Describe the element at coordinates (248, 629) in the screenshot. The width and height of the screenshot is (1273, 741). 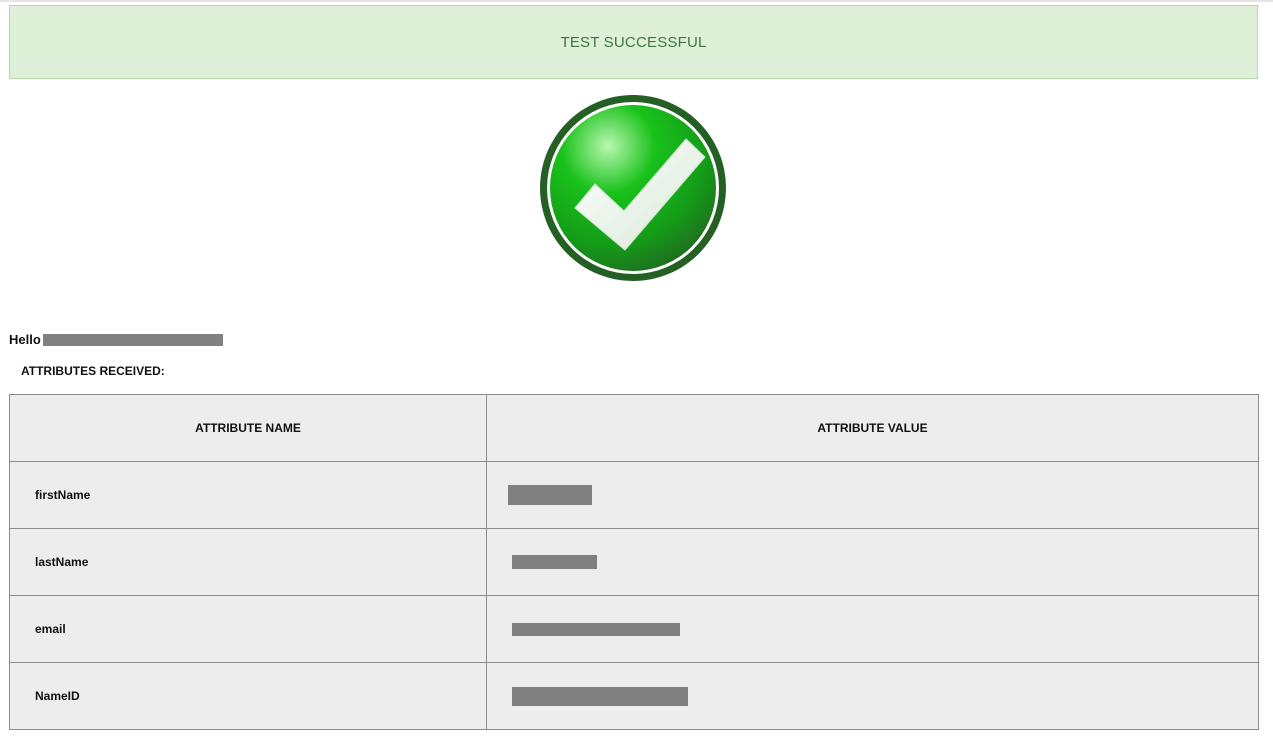
I see `attribute-name: email` at that location.